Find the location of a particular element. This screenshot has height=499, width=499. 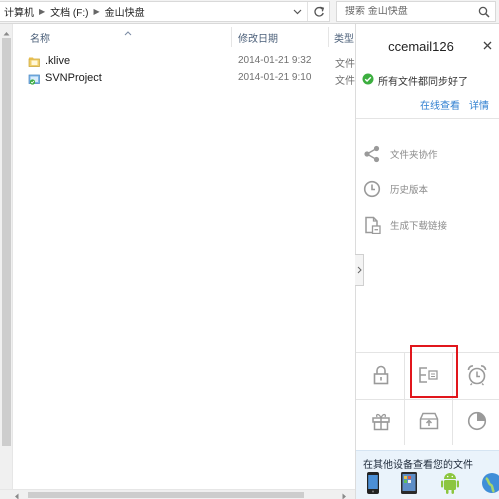

file-date: 2014-01-21 9:10 is located at coordinates (275, 77).